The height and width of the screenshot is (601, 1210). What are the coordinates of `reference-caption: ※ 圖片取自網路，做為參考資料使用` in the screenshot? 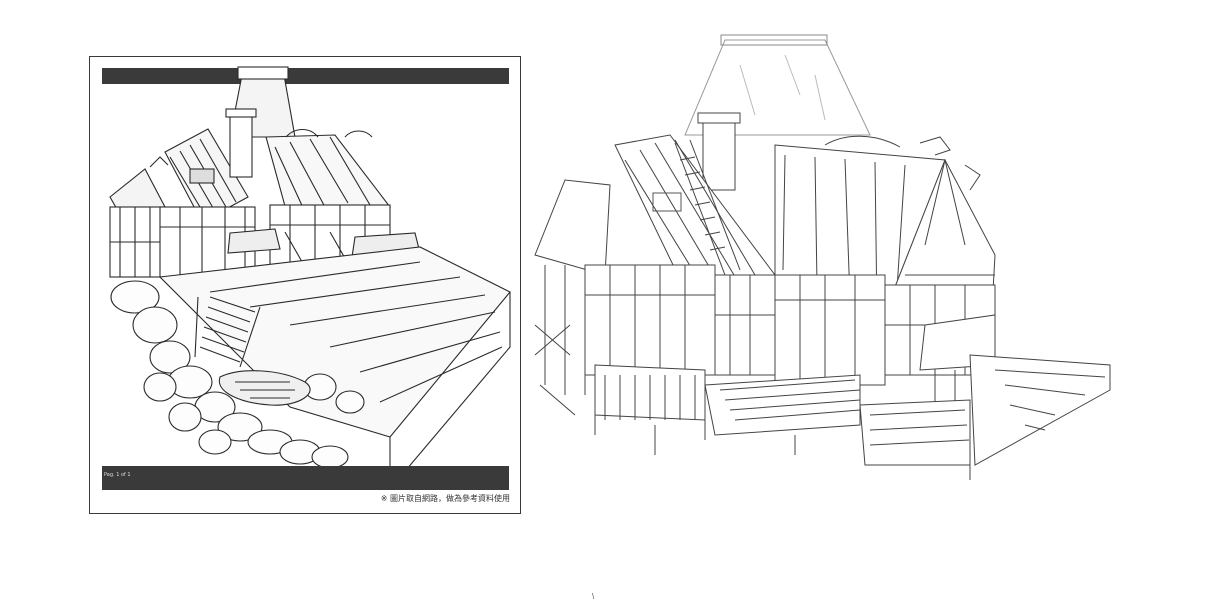 It's located at (445, 498).